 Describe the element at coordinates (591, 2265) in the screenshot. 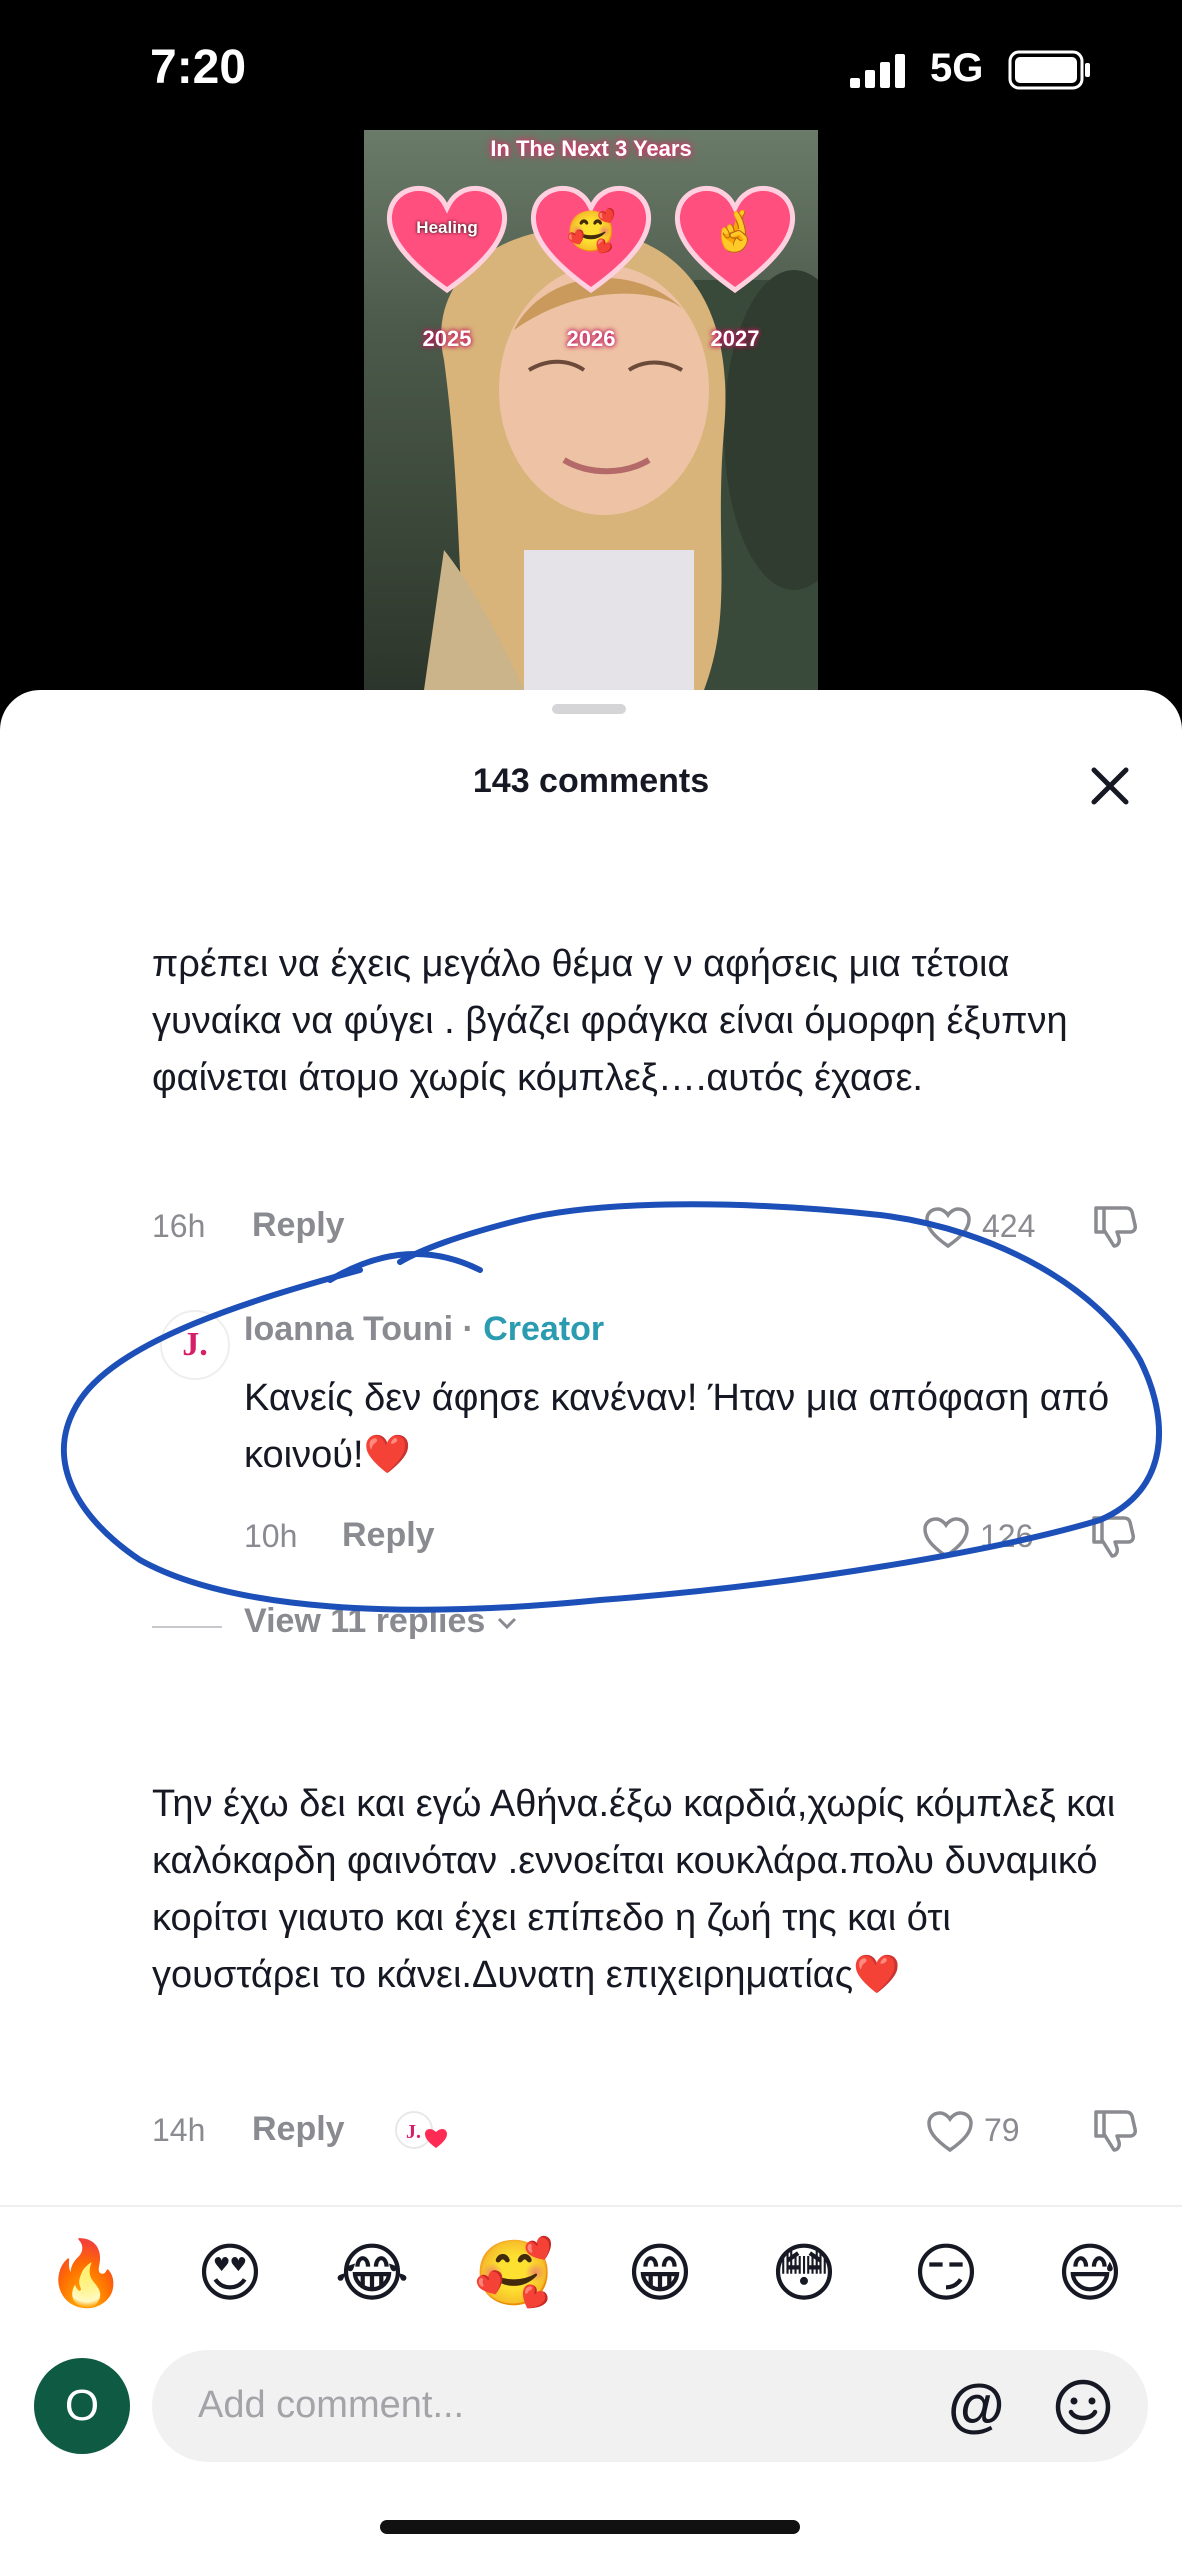

I see `quick-emoji-bar: 🔥 😍 😂 🥰 😁 😳 😏 😅` at that location.